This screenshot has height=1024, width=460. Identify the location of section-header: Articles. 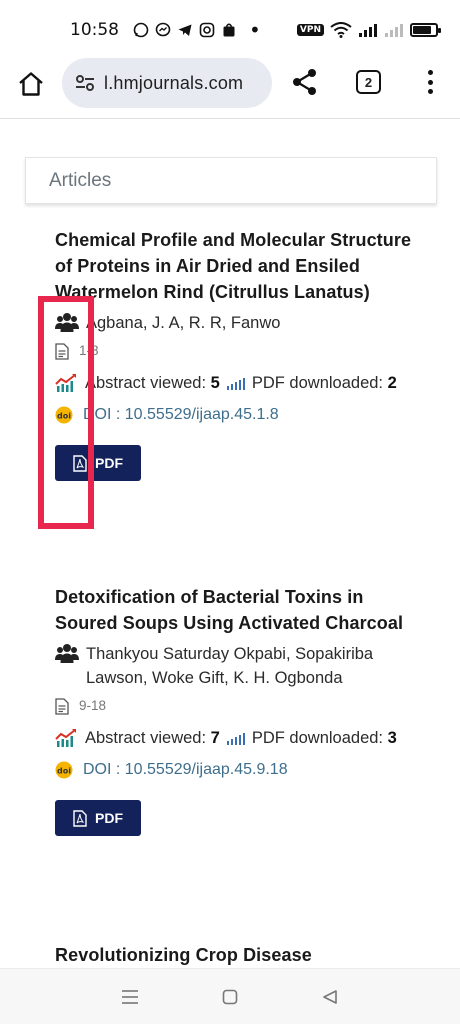
(231, 180).